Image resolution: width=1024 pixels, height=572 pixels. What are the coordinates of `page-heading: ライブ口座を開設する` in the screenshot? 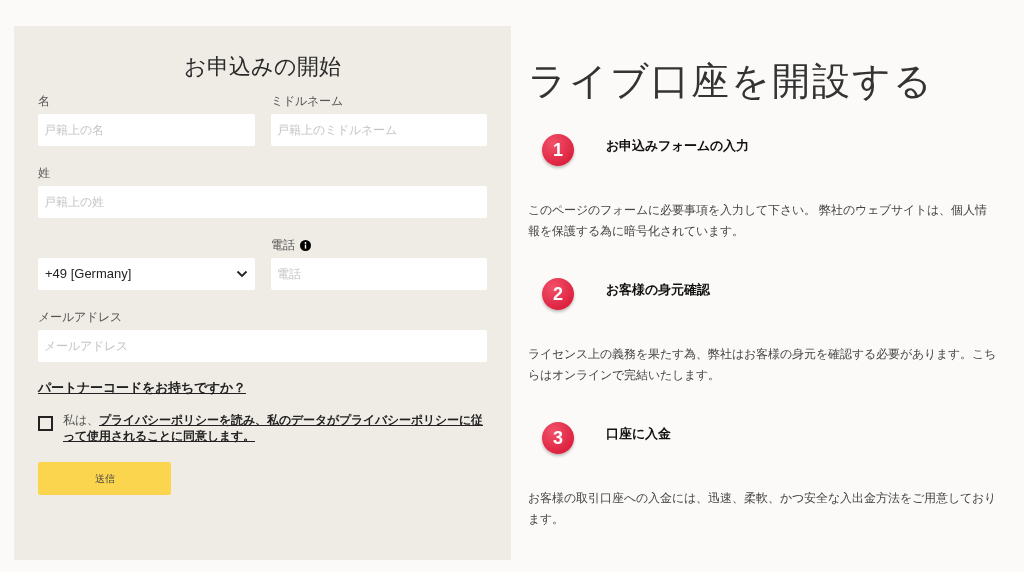 It's located at (731, 81).